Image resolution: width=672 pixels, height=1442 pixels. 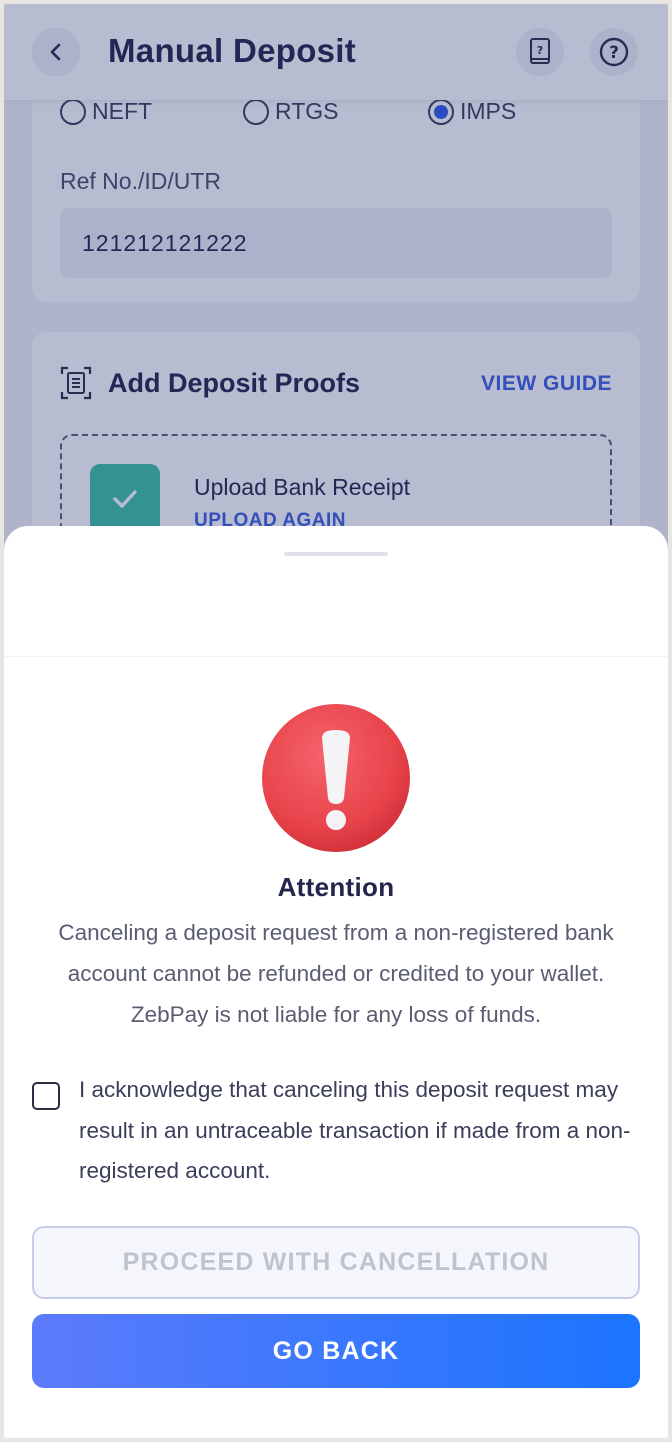 I want to click on sheet-divider, so click(x=336, y=656).